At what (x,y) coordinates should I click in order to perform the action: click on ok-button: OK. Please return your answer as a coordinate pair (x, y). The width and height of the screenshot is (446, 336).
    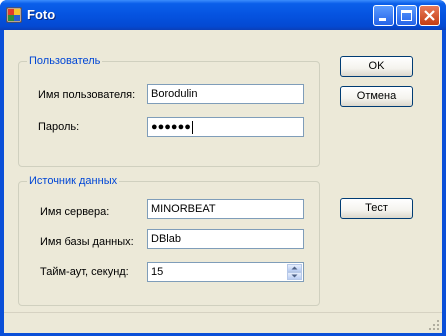
    Looking at the image, I should click on (376, 66).